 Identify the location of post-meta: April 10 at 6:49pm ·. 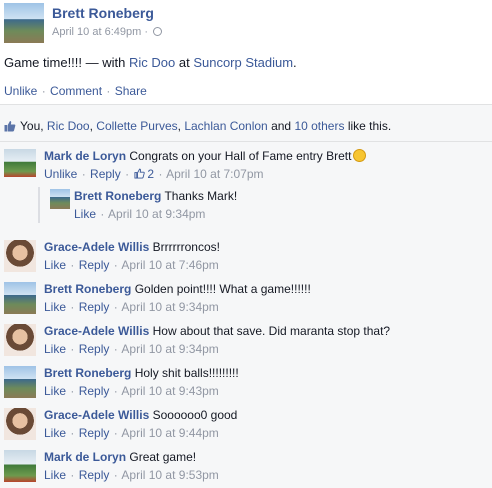
(107, 32).